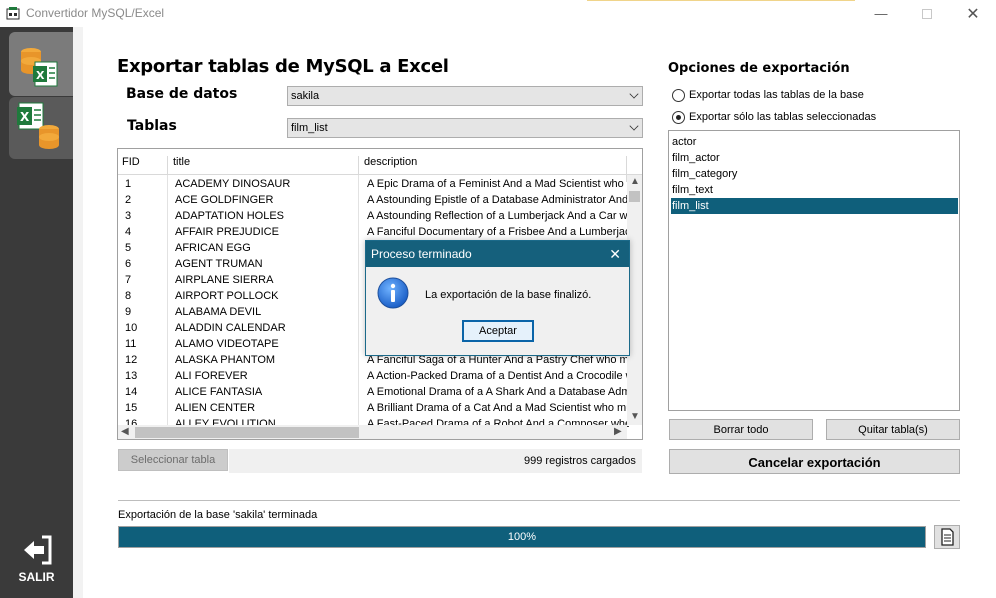 The width and height of the screenshot is (996, 598). Describe the element at coordinates (145, 376) in the screenshot. I see `cell-fid: 13` at that location.